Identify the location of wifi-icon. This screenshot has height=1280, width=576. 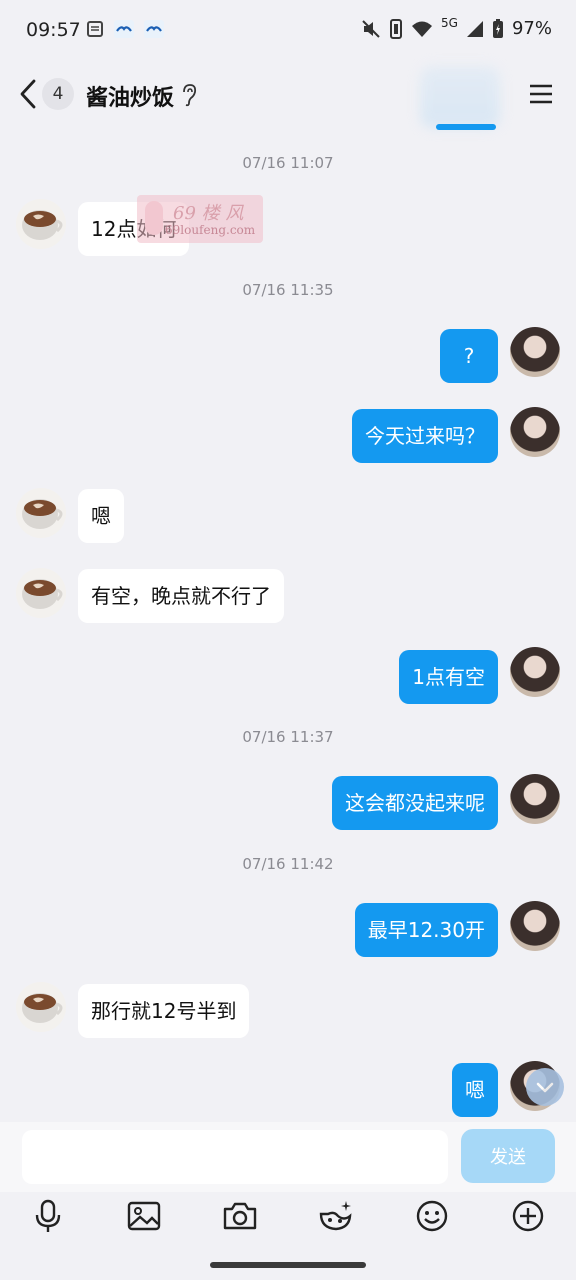
(422, 29).